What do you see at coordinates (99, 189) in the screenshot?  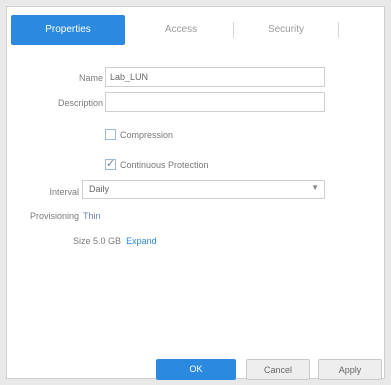 I see `interval-value: Daily` at bounding box center [99, 189].